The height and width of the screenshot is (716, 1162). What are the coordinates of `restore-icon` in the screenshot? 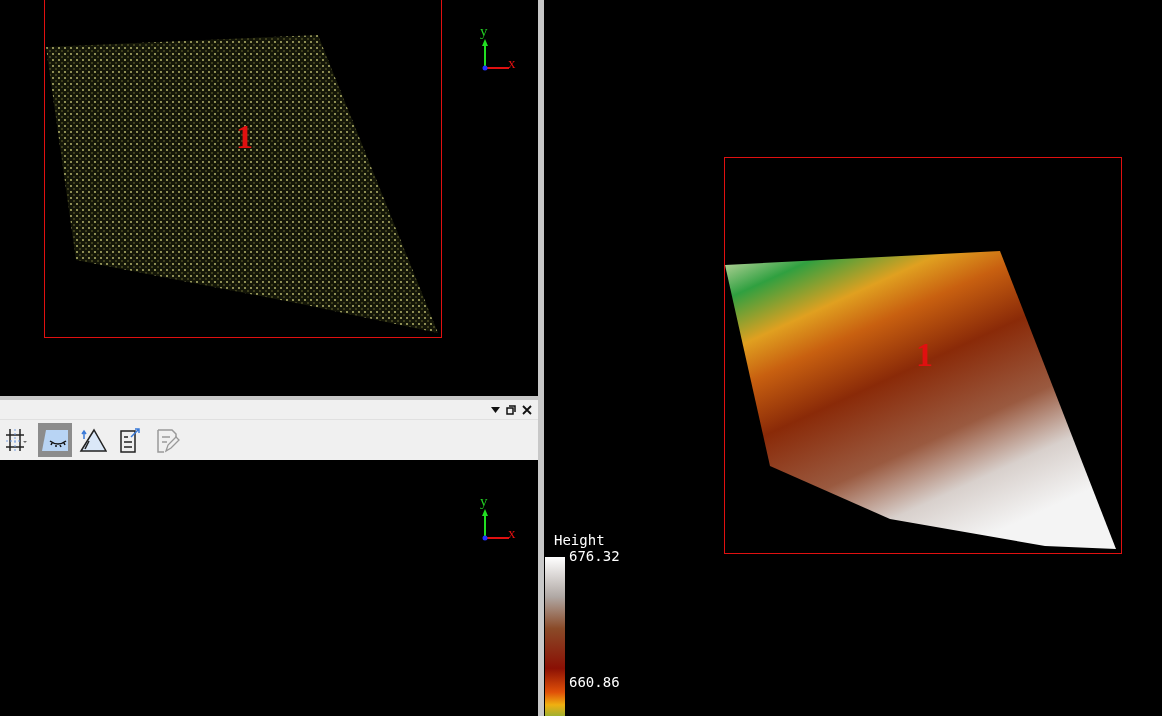 It's located at (511, 409).